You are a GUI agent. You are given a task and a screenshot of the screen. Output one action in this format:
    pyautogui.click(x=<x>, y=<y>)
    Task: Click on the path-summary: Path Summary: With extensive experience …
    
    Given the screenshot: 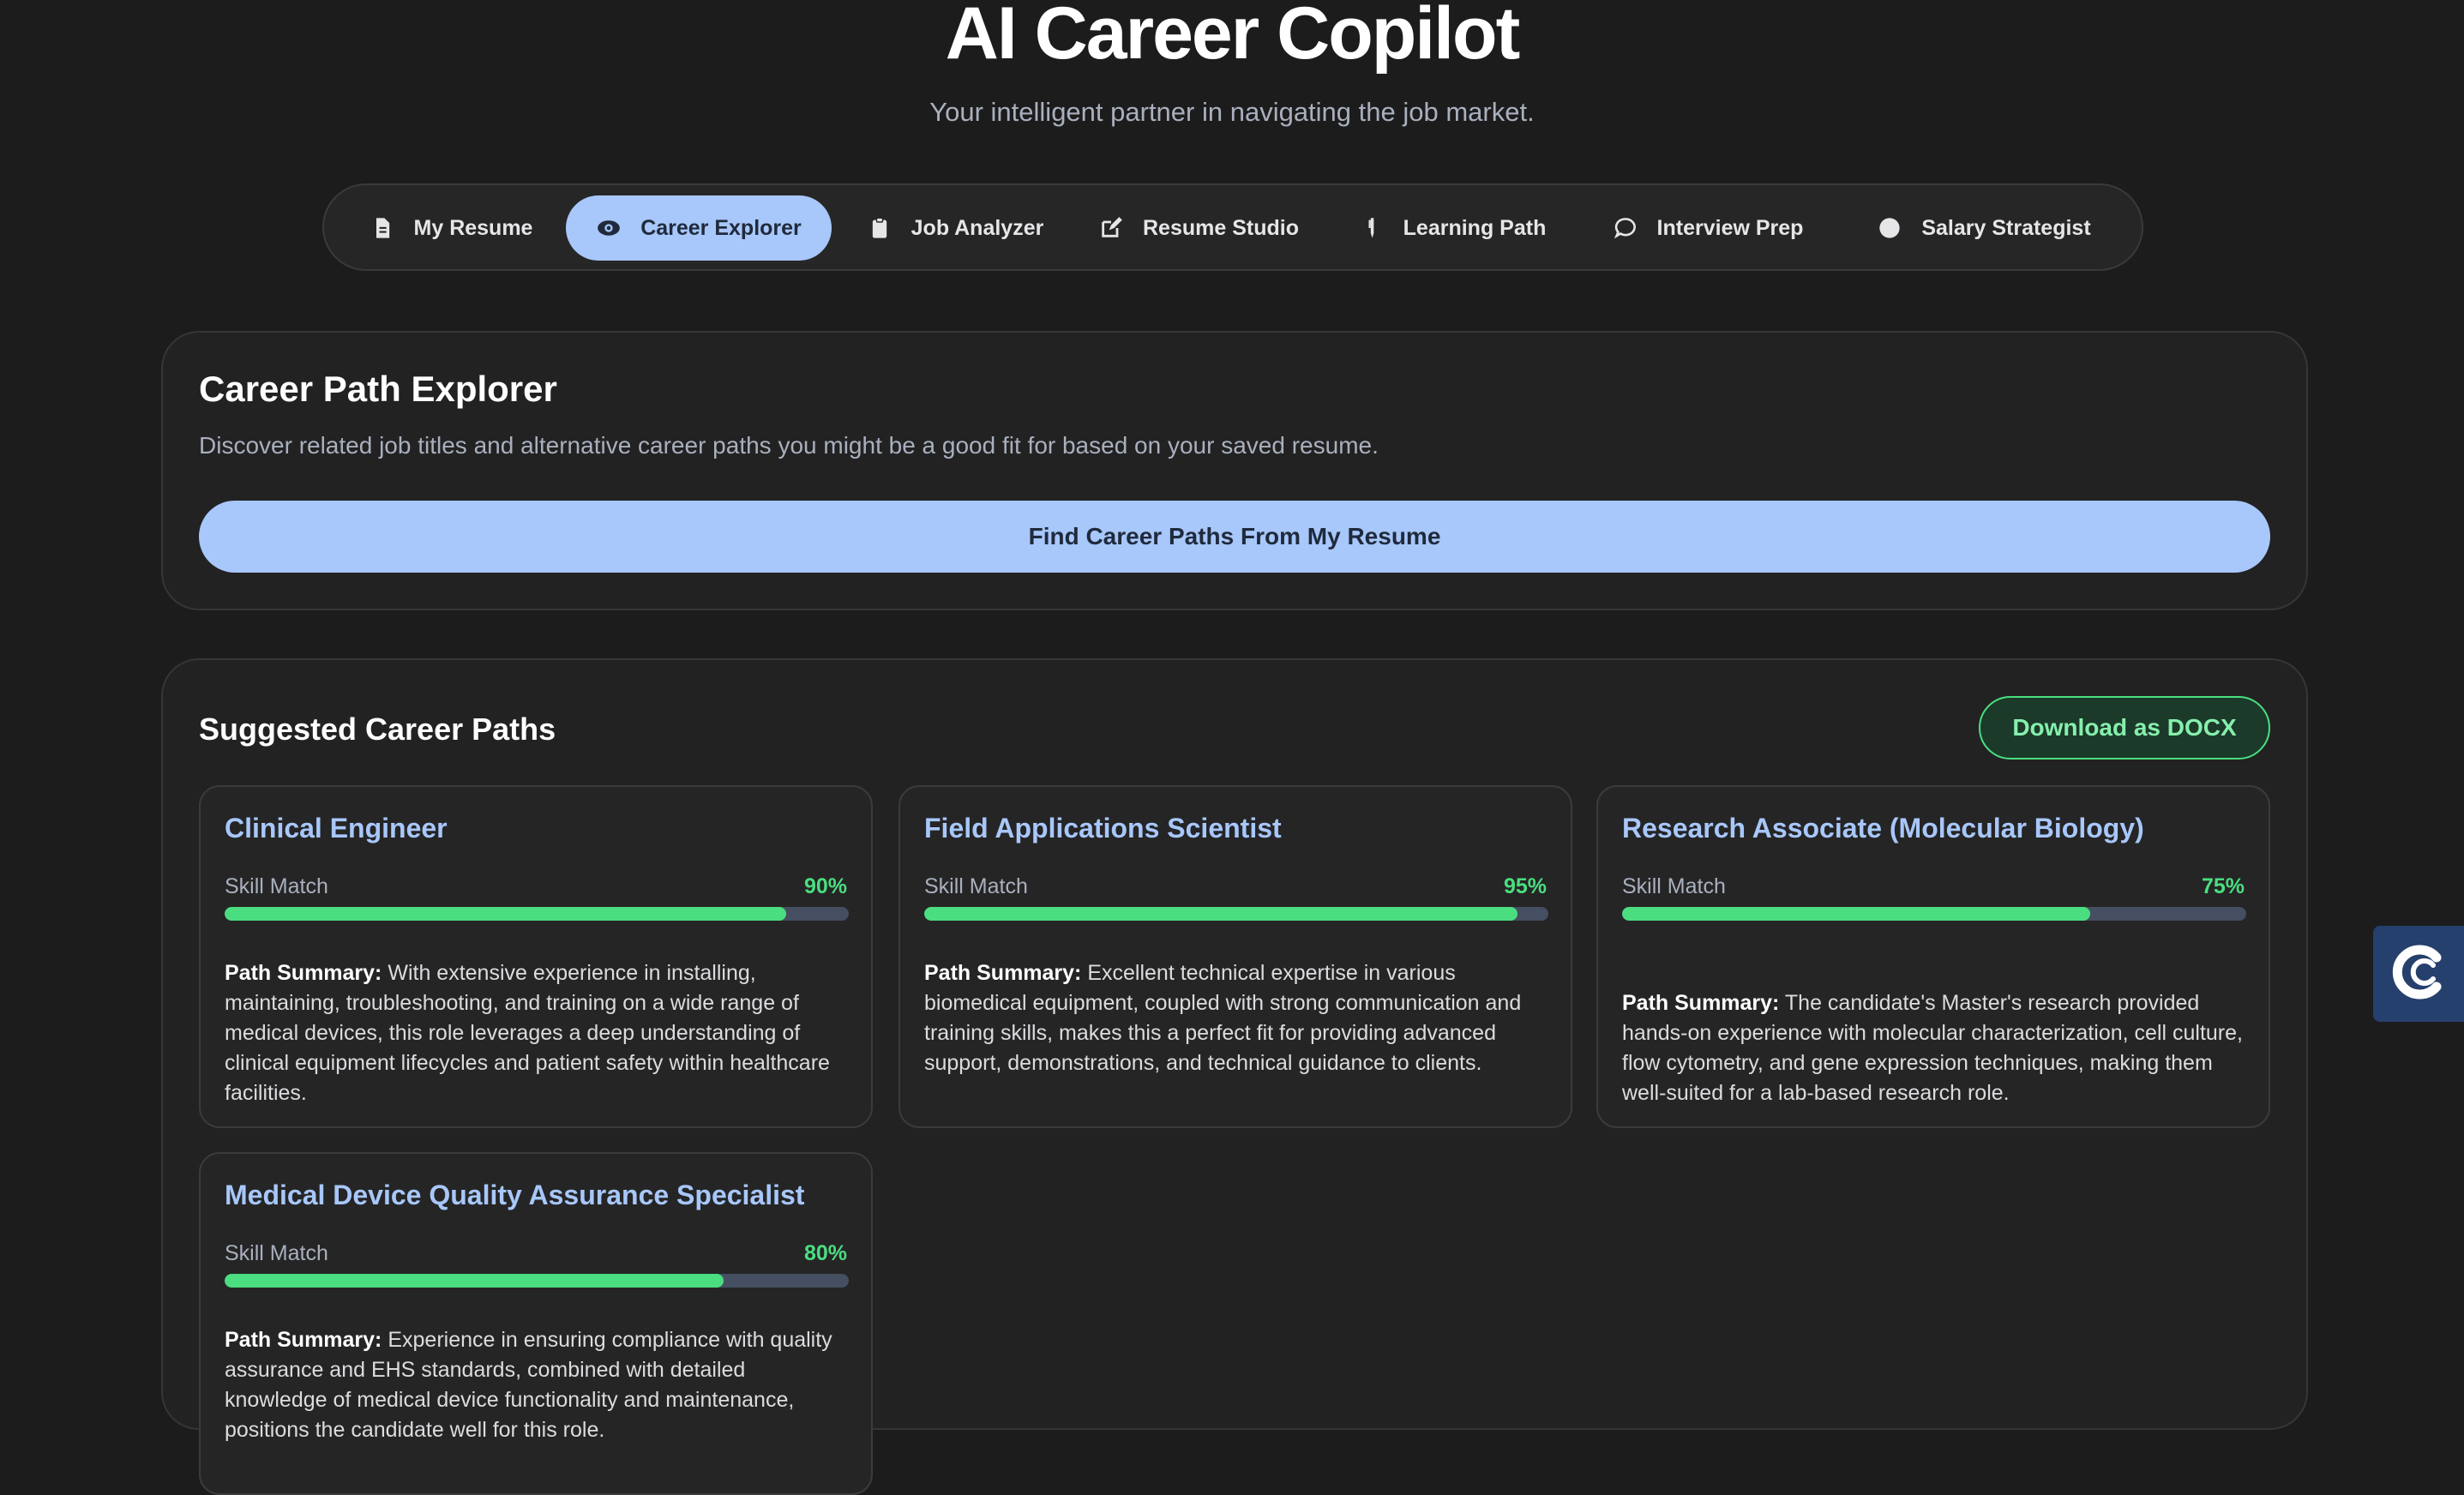 What is the action you would take?
    pyautogui.click(x=537, y=1033)
    